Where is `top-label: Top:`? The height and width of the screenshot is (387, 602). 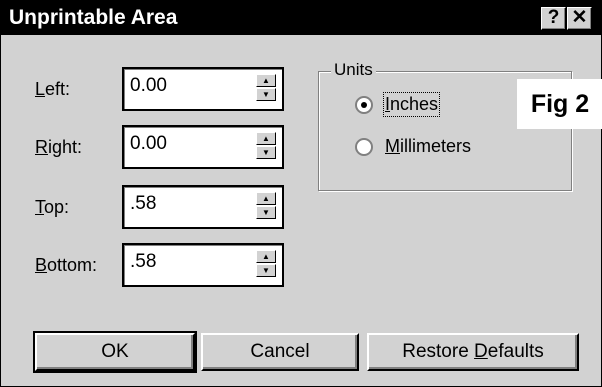 top-label: Top: is located at coordinates (52, 207).